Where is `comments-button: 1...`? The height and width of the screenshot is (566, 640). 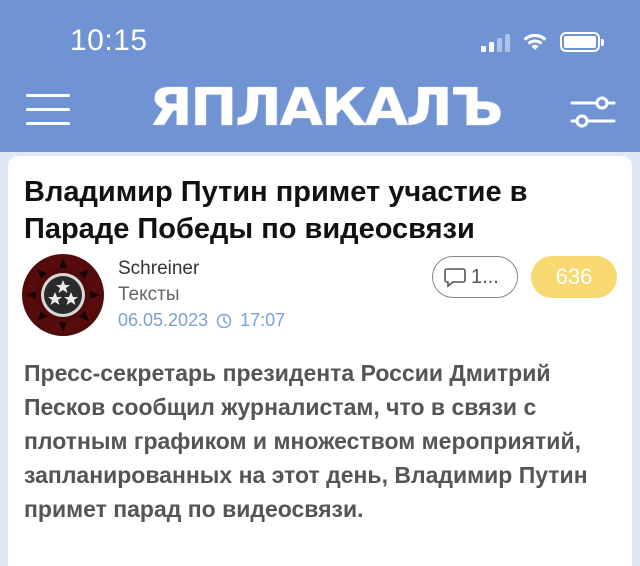
comments-button: 1... is located at coordinates (475, 277).